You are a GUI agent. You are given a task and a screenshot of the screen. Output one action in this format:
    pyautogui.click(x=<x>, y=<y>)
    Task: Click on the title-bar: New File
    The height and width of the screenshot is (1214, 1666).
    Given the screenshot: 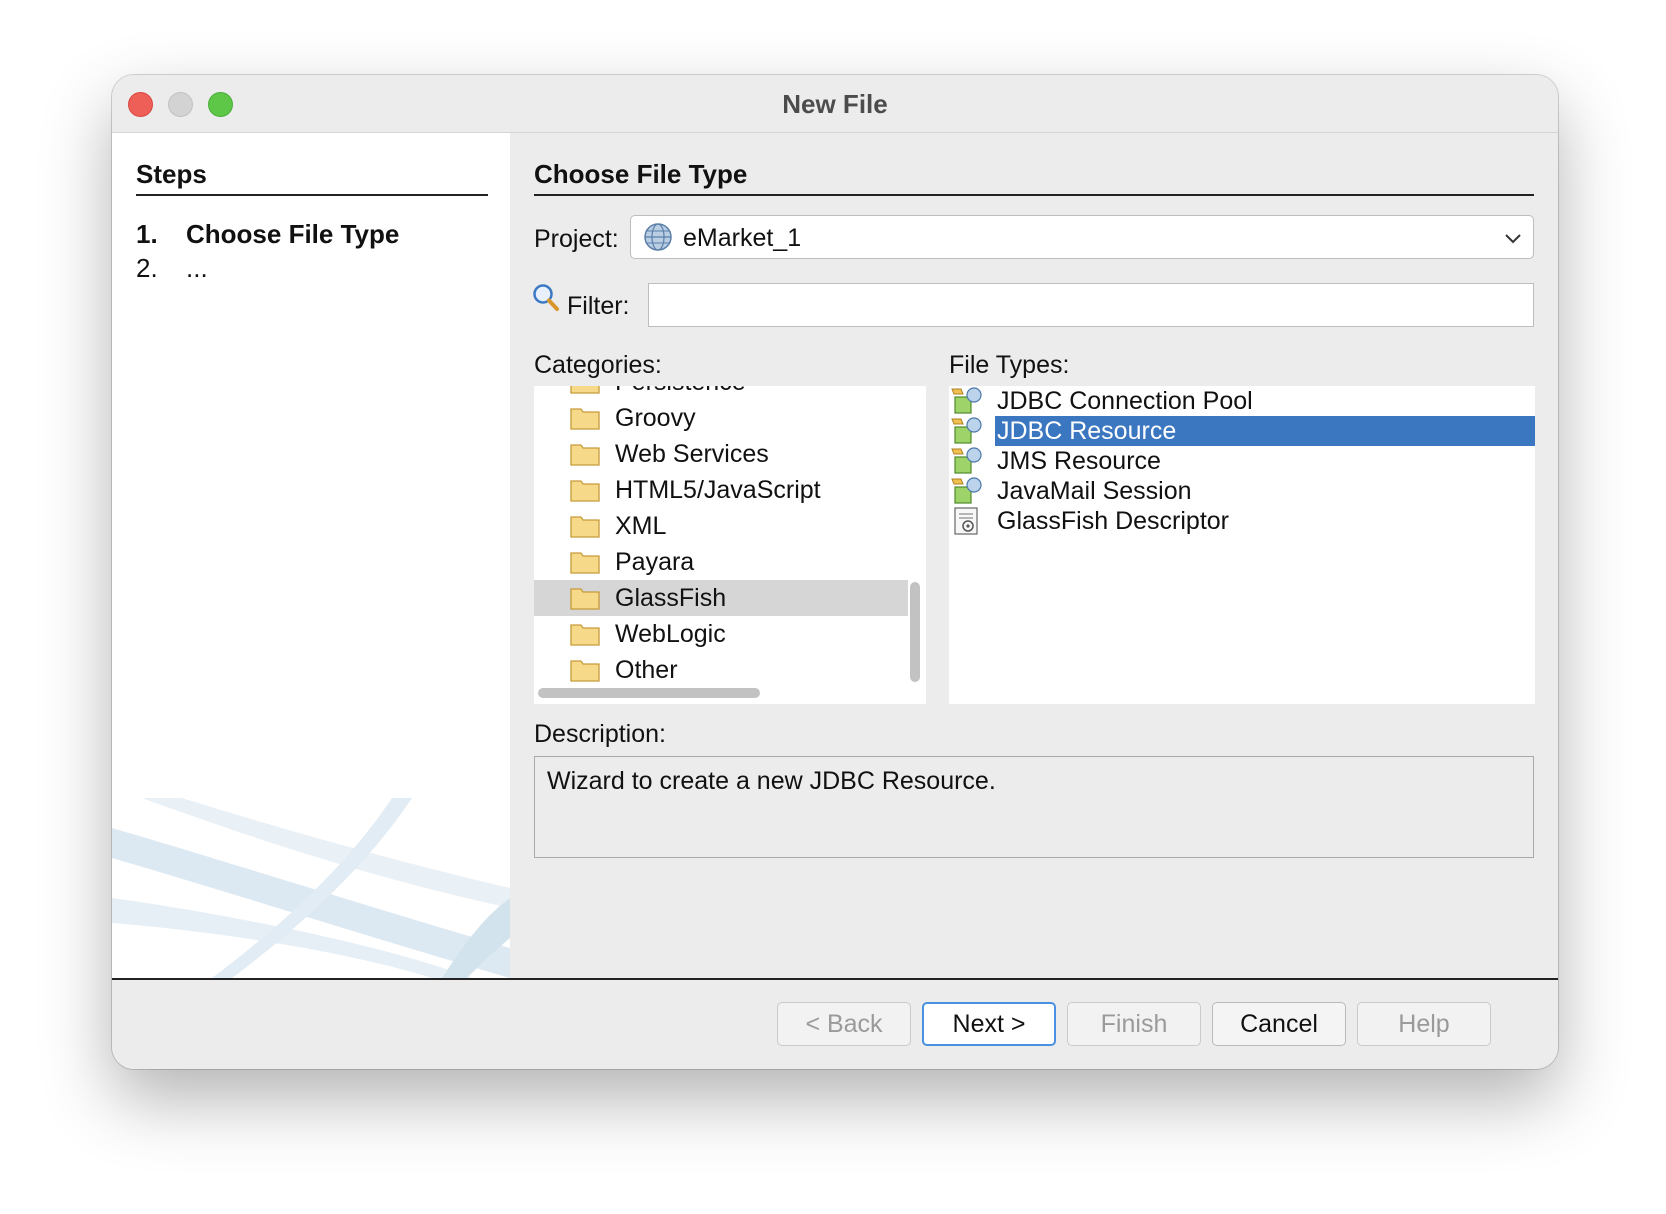 What is the action you would take?
    pyautogui.click(x=835, y=104)
    